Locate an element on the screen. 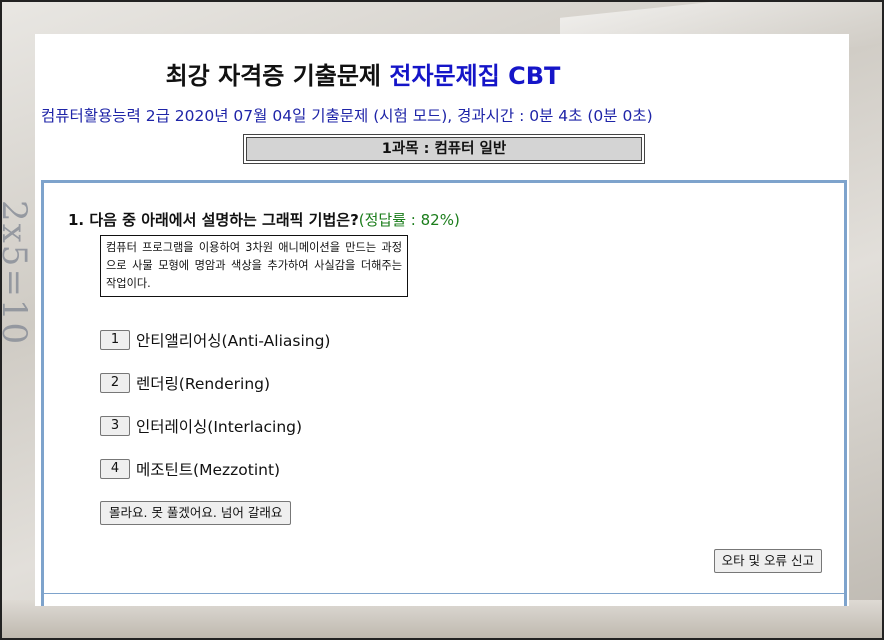  site-title: 최강 자격증 기출문제 전자문제집 CBT is located at coordinates (363, 73).